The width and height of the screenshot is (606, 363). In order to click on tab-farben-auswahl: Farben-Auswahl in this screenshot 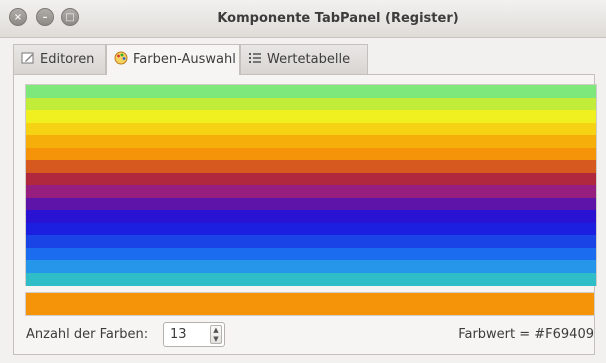, I will do `click(173, 59)`.